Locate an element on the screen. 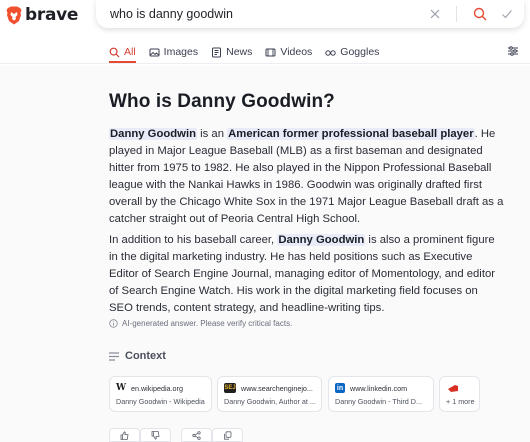  tab-all: All is located at coordinates (122, 53).